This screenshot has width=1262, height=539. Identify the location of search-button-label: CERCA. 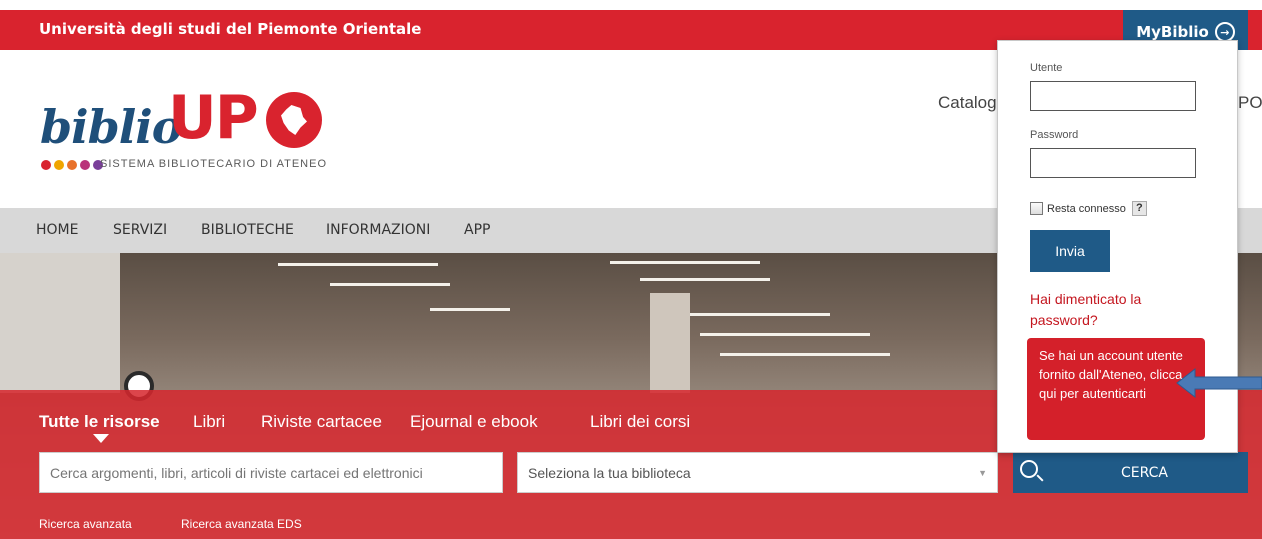
(1145, 473).